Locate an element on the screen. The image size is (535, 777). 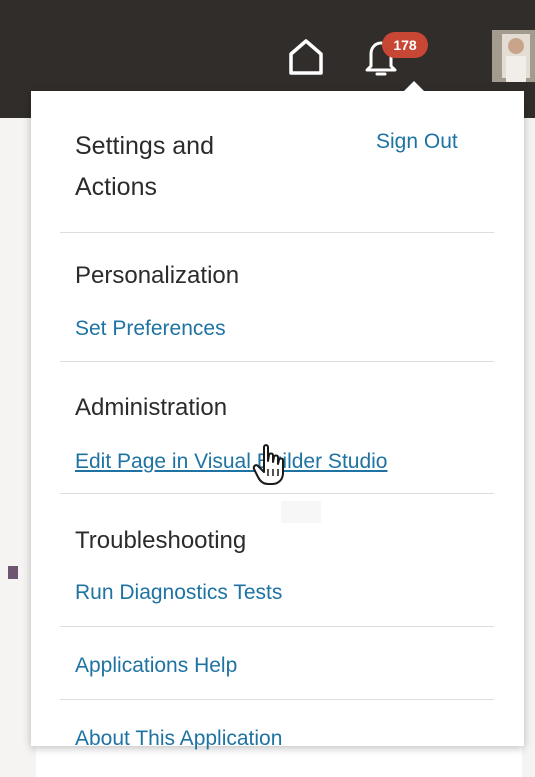
notifications-button: 178 is located at coordinates (400, 57).